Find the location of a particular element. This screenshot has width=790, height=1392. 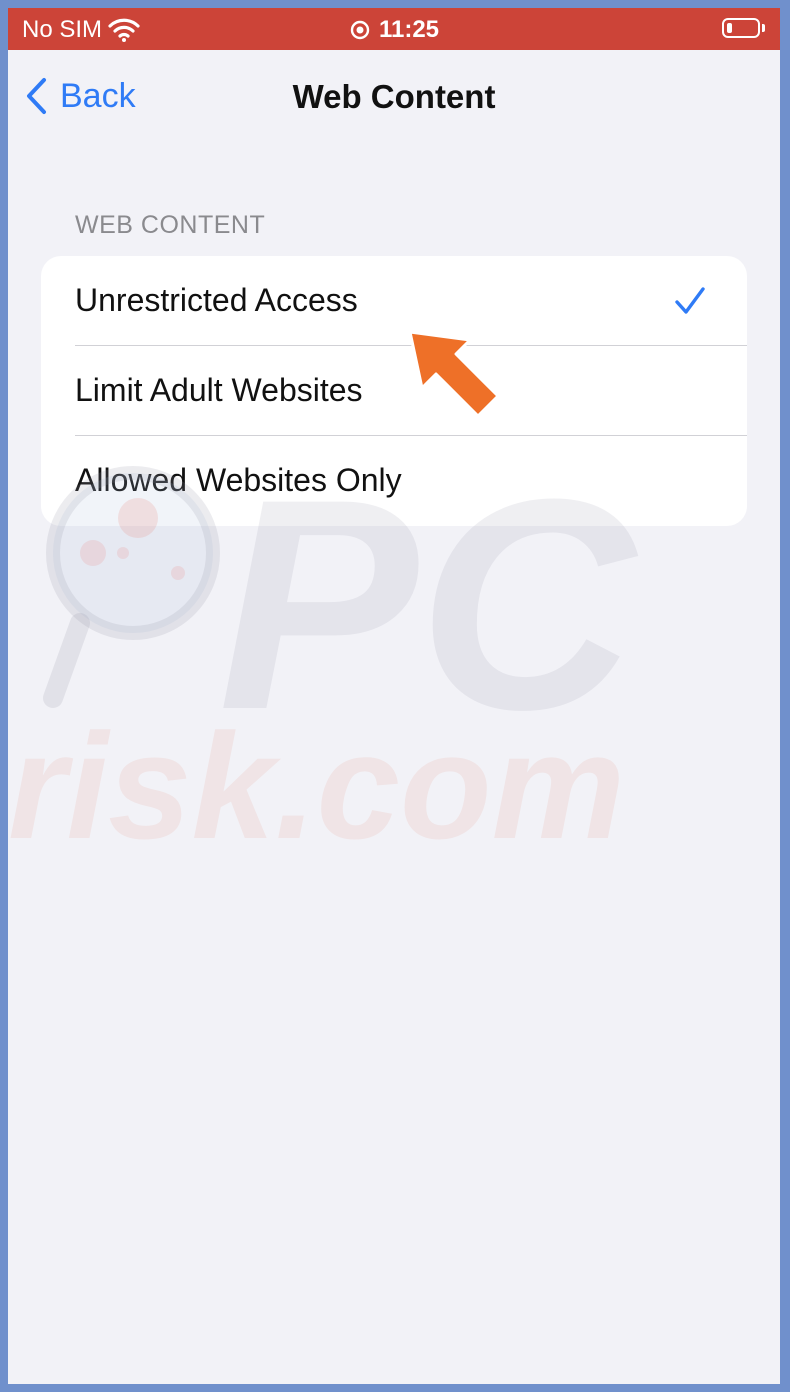

battery-icon is located at coordinates (745, 29).